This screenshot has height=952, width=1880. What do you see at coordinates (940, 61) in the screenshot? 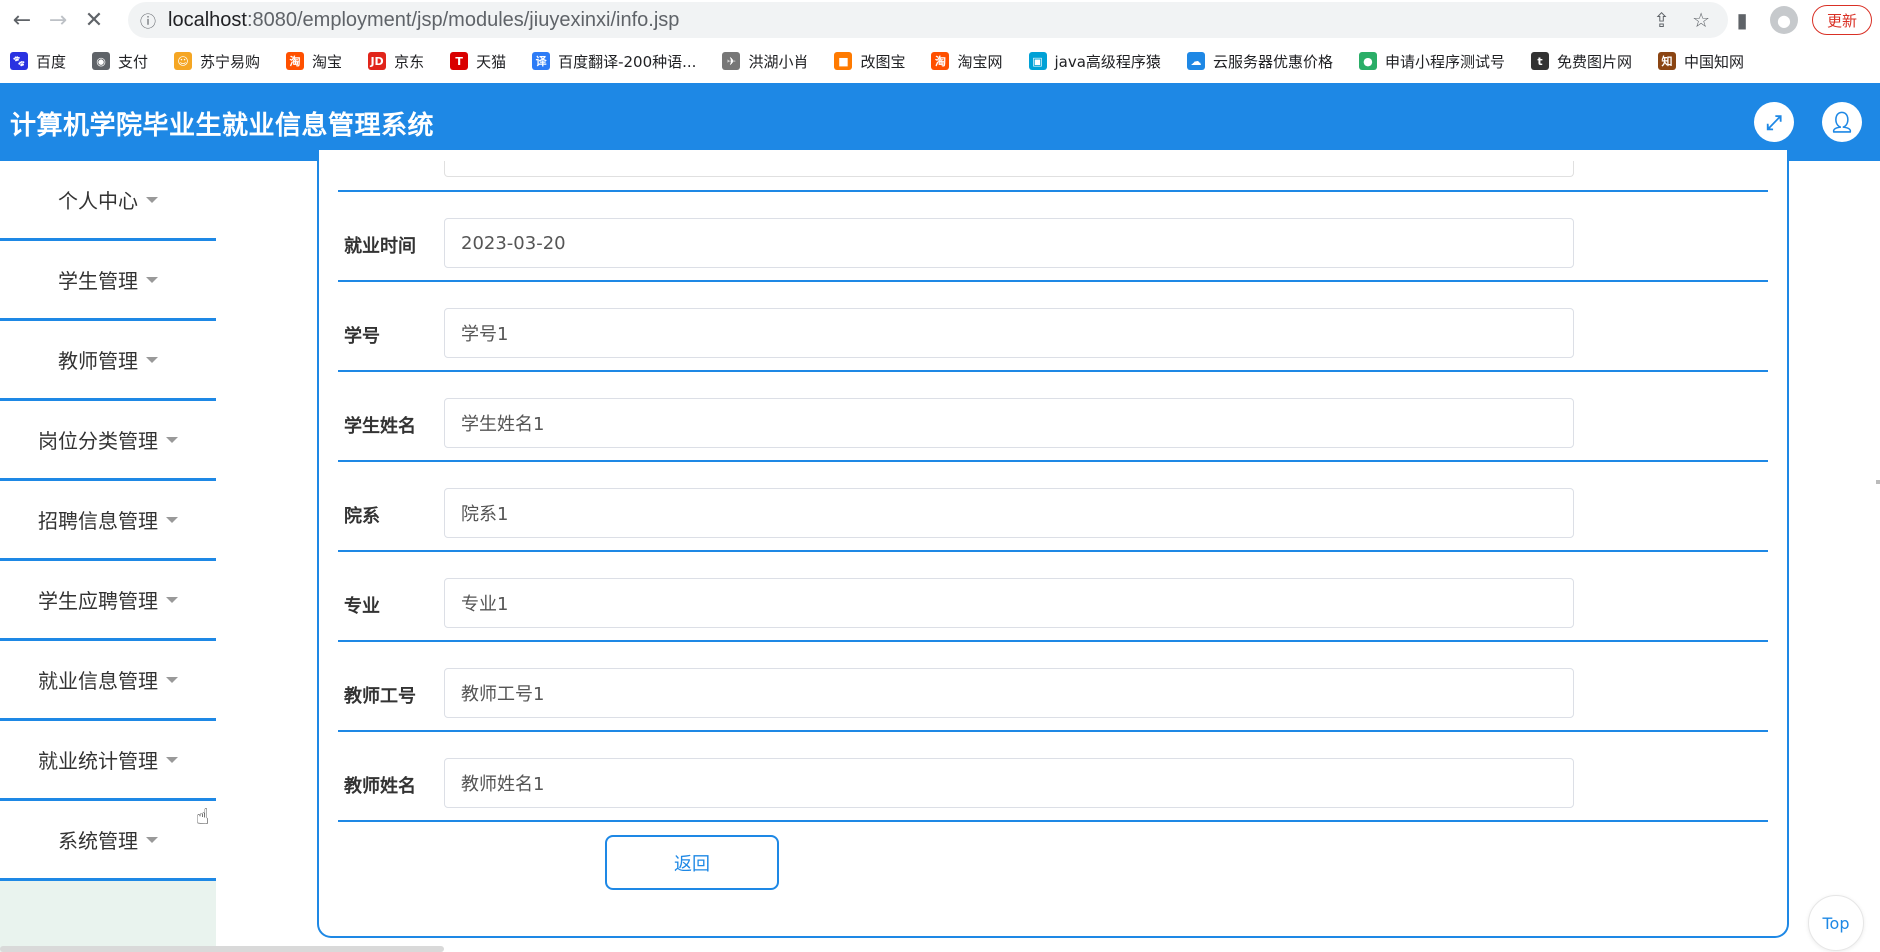
I see `taobao-icon: 淘` at bounding box center [940, 61].